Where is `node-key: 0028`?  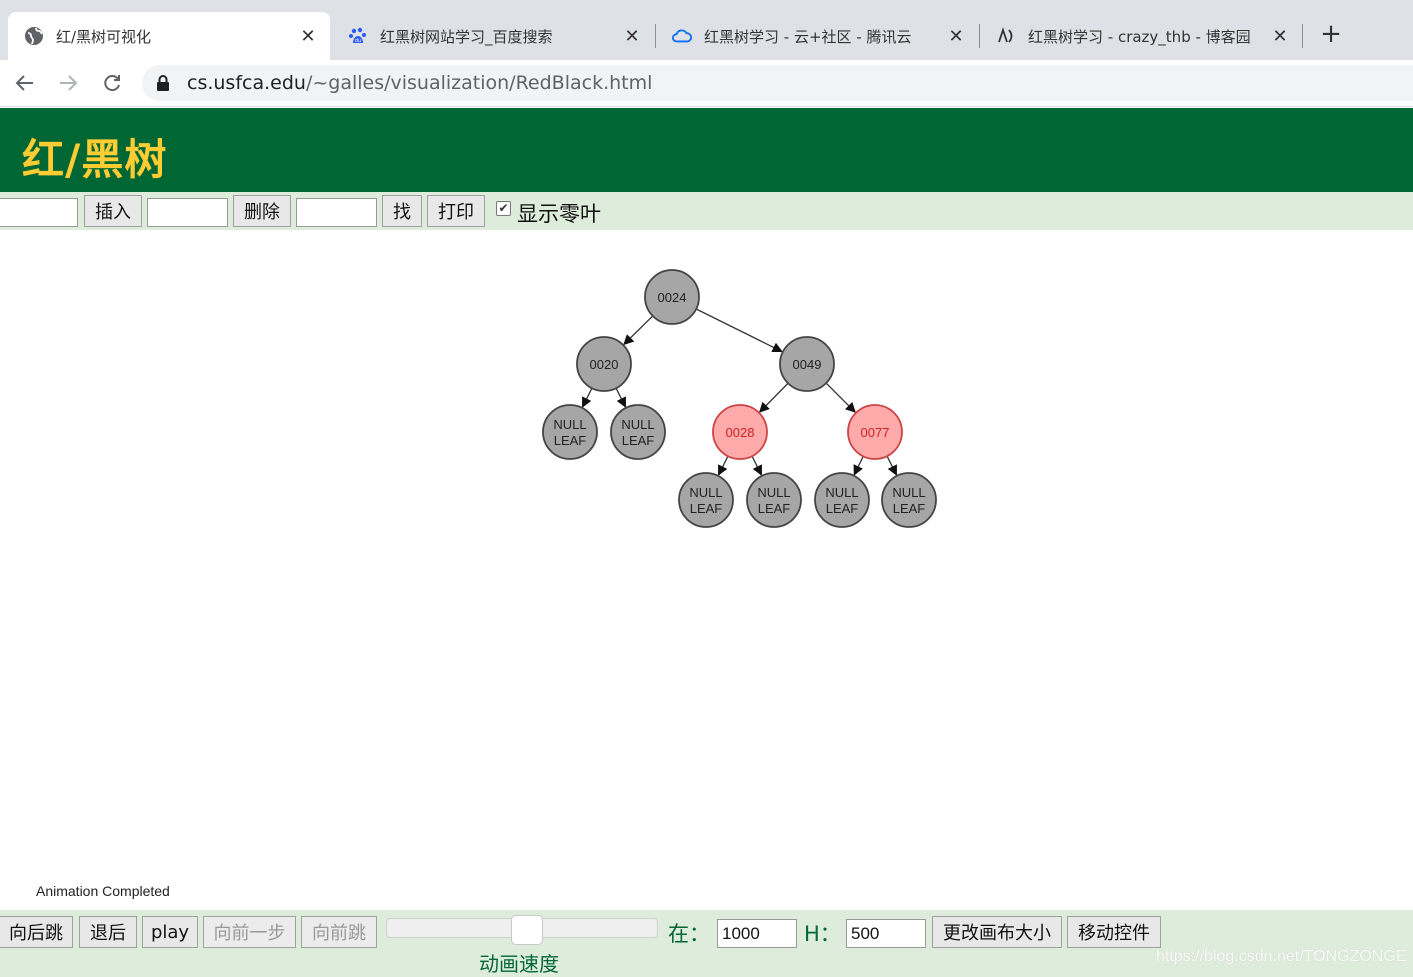 node-key: 0028 is located at coordinates (740, 432).